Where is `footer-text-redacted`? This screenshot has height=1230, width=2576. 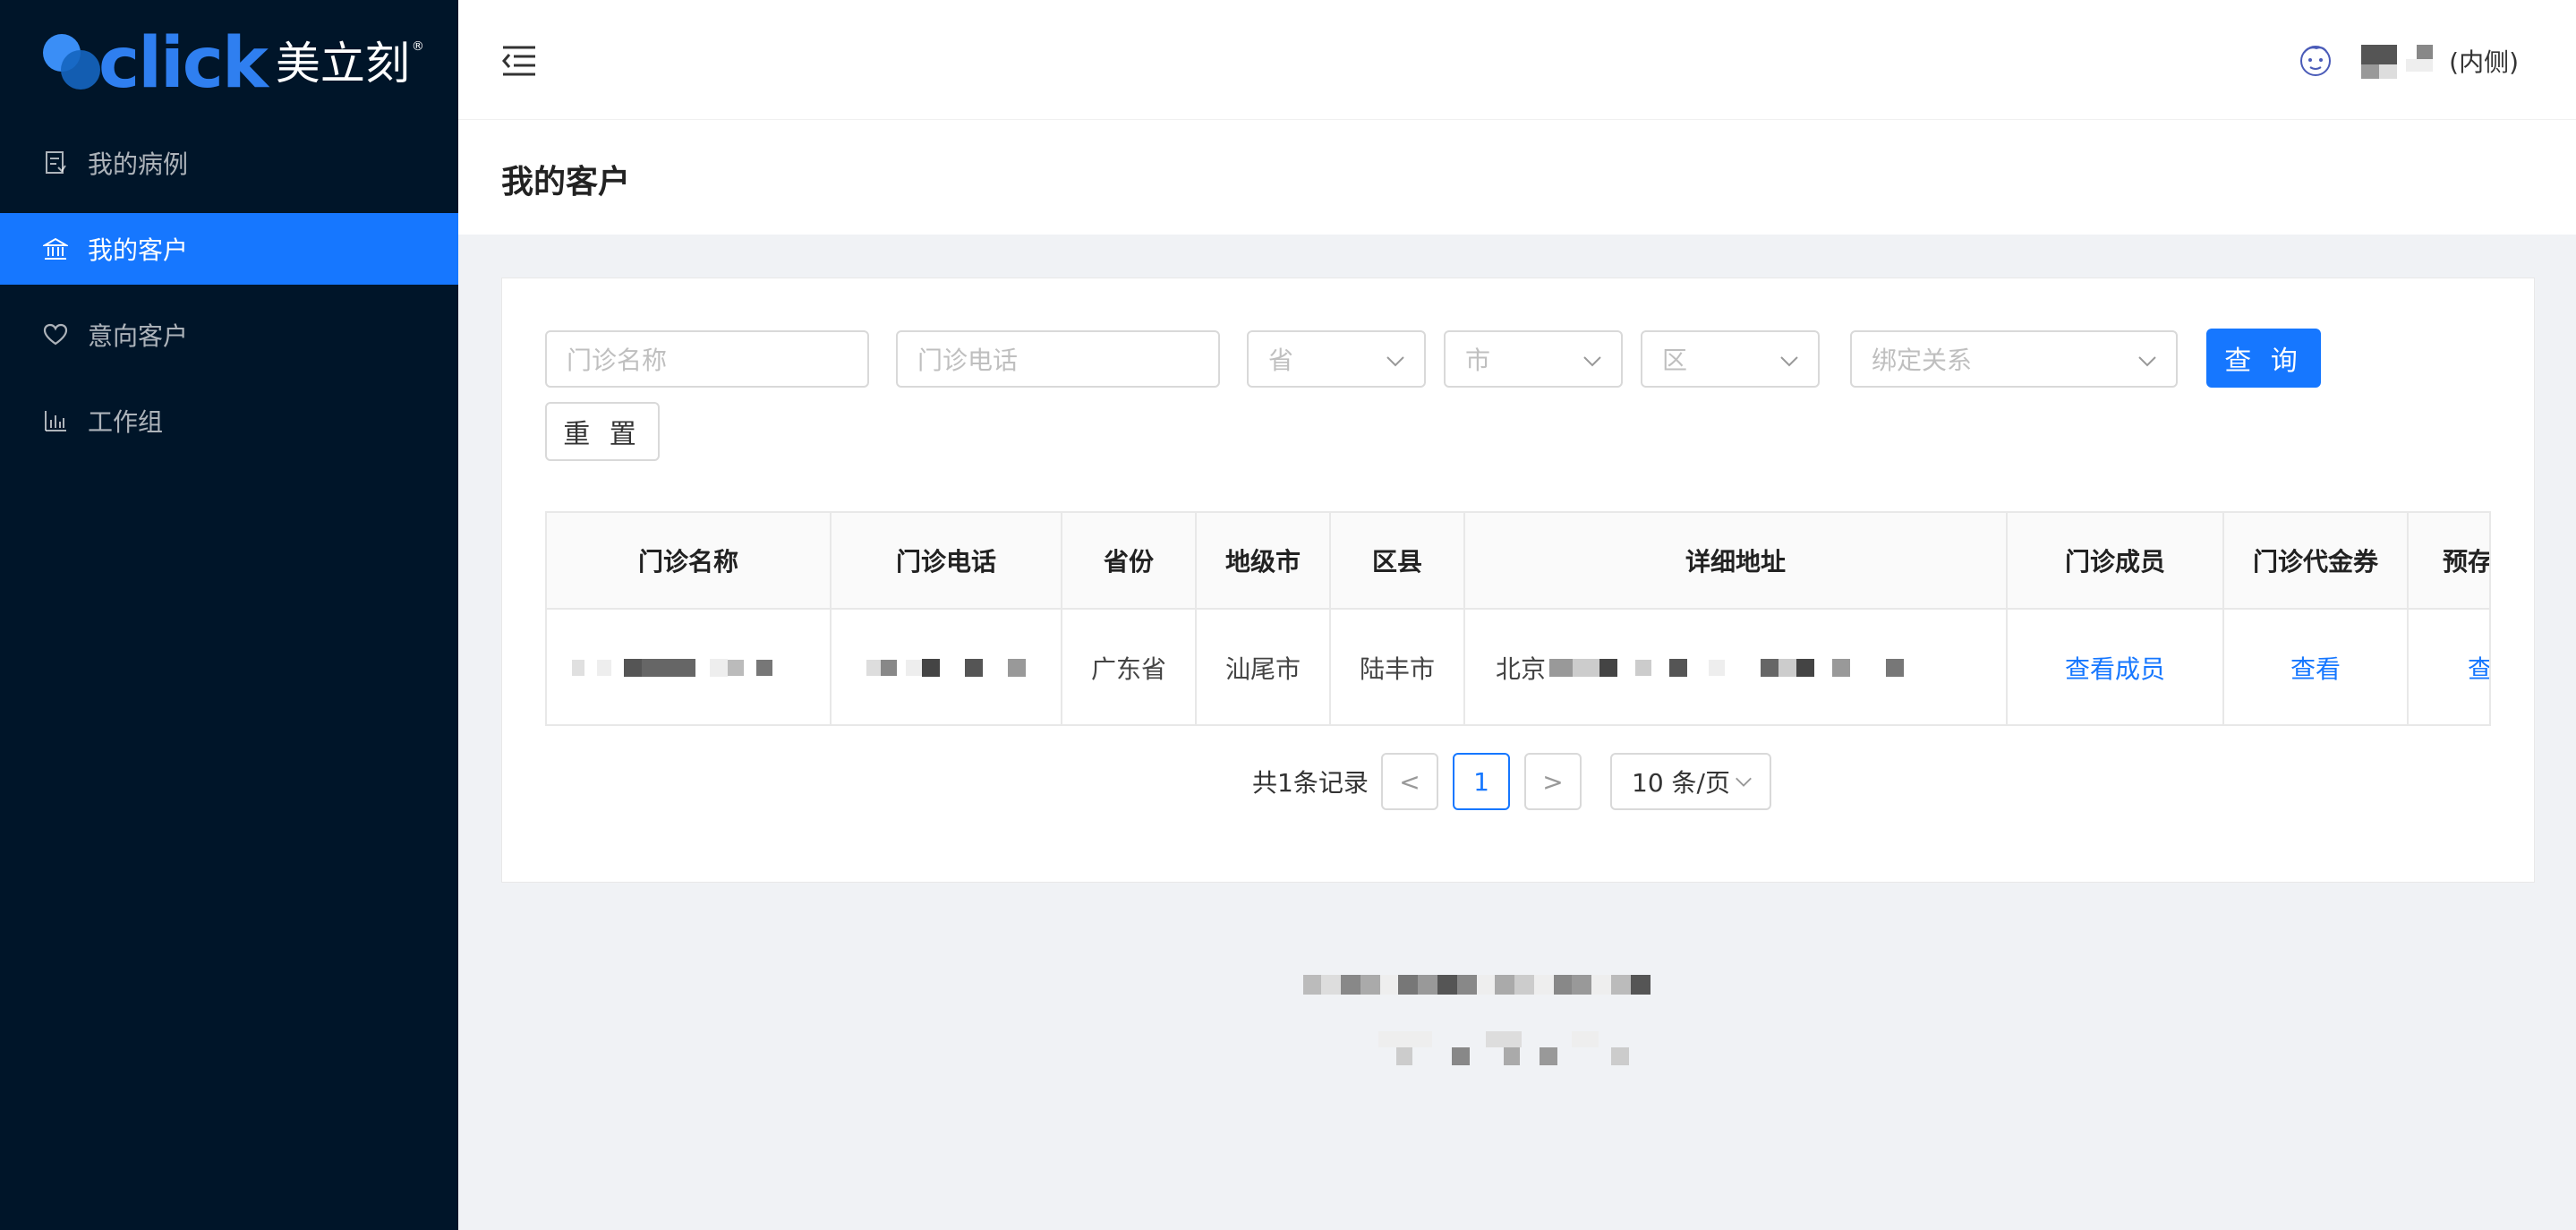 footer-text-redacted is located at coordinates (1518, 984).